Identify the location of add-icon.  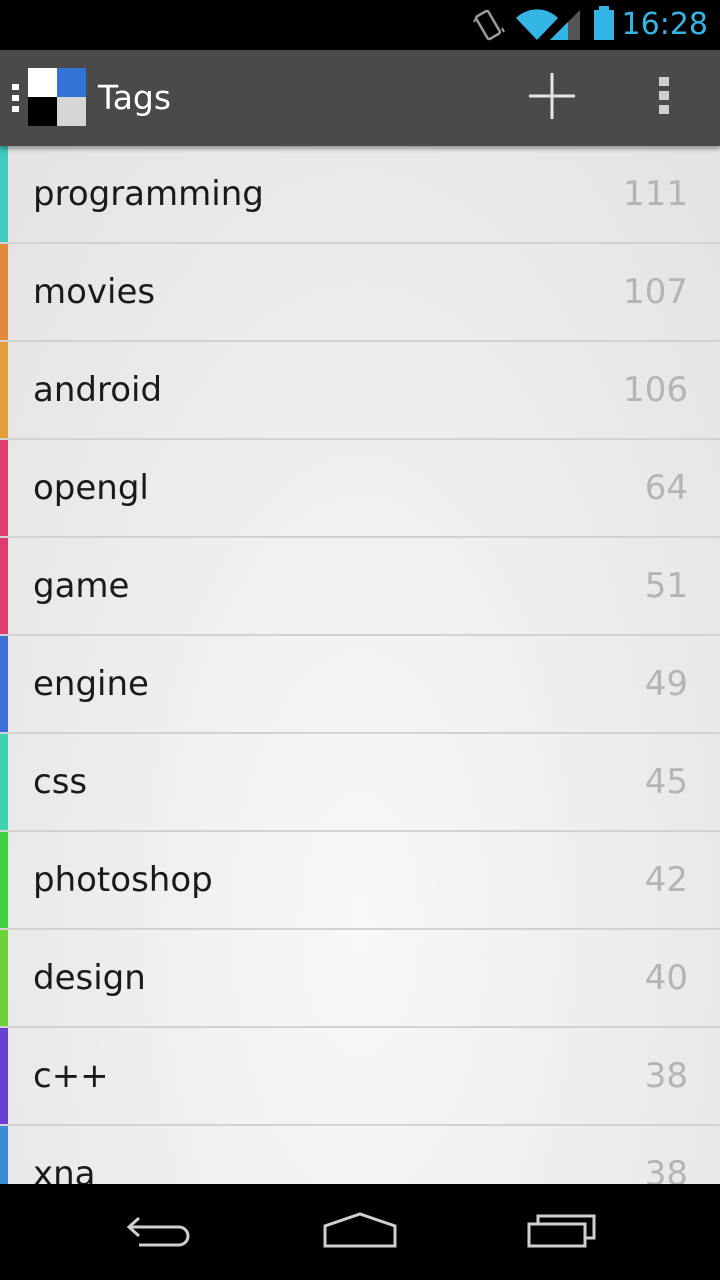
(552, 98).